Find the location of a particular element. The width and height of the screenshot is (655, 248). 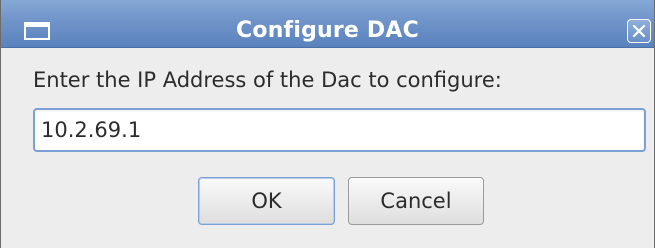

ok-button: OK is located at coordinates (266, 201).